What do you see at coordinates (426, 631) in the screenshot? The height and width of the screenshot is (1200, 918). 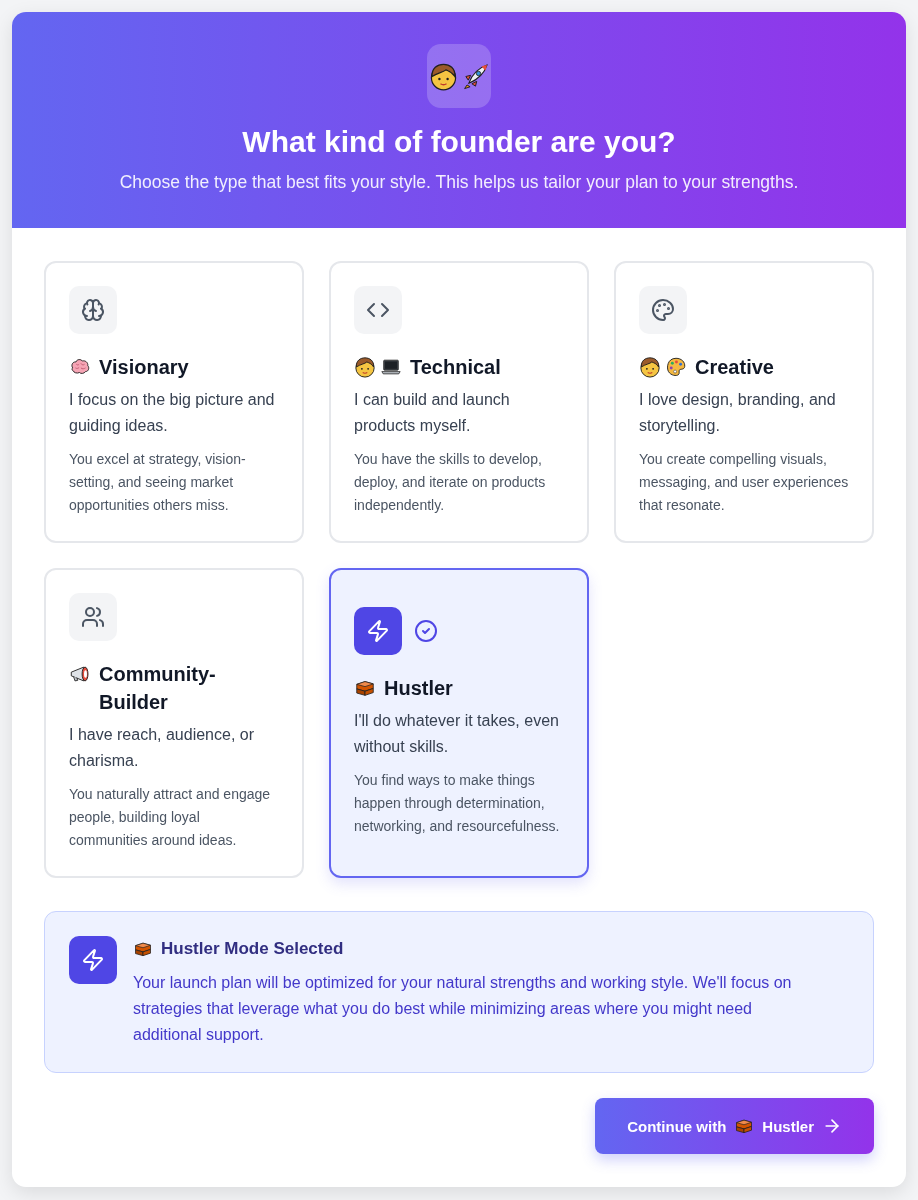 I see `check-circle-icon` at bounding box center [426, 631].